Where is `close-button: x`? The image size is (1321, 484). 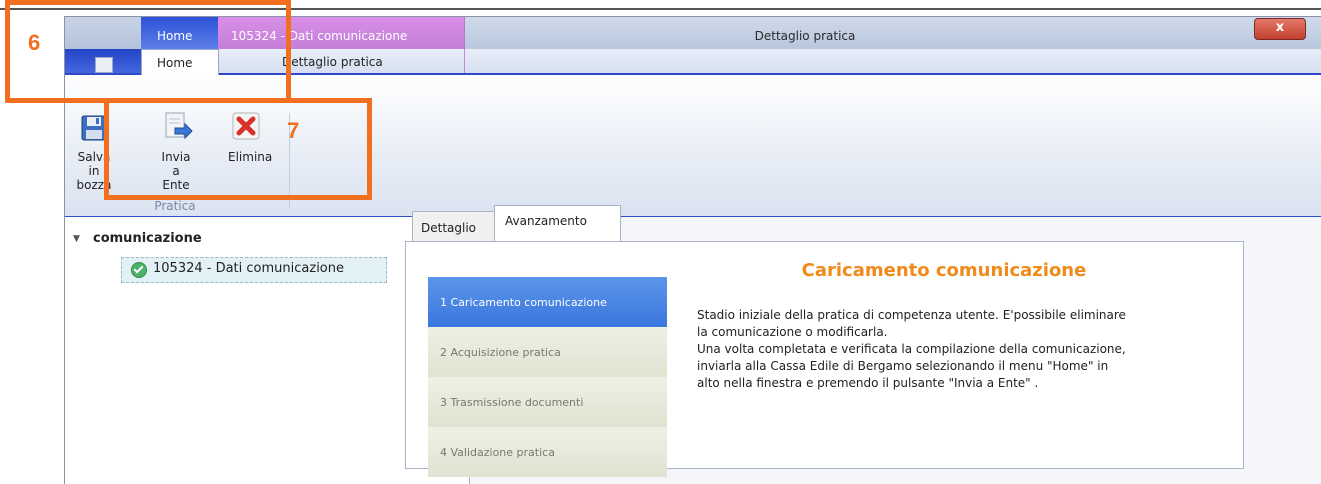
close-button: x is located at coordinates (1280, 29).